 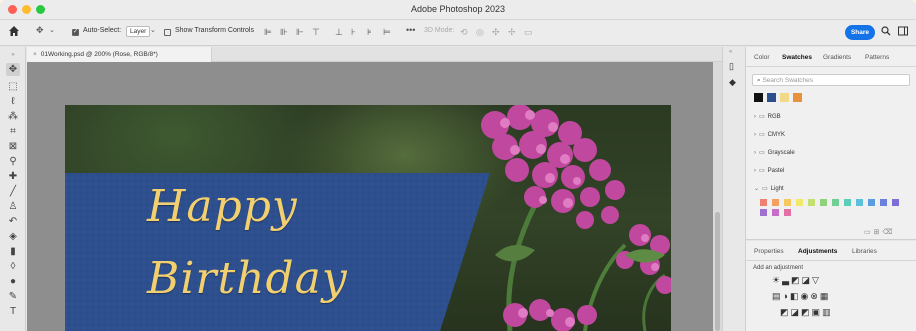 I want to click on tab-properties: Properties, so click(x=769, y=251).